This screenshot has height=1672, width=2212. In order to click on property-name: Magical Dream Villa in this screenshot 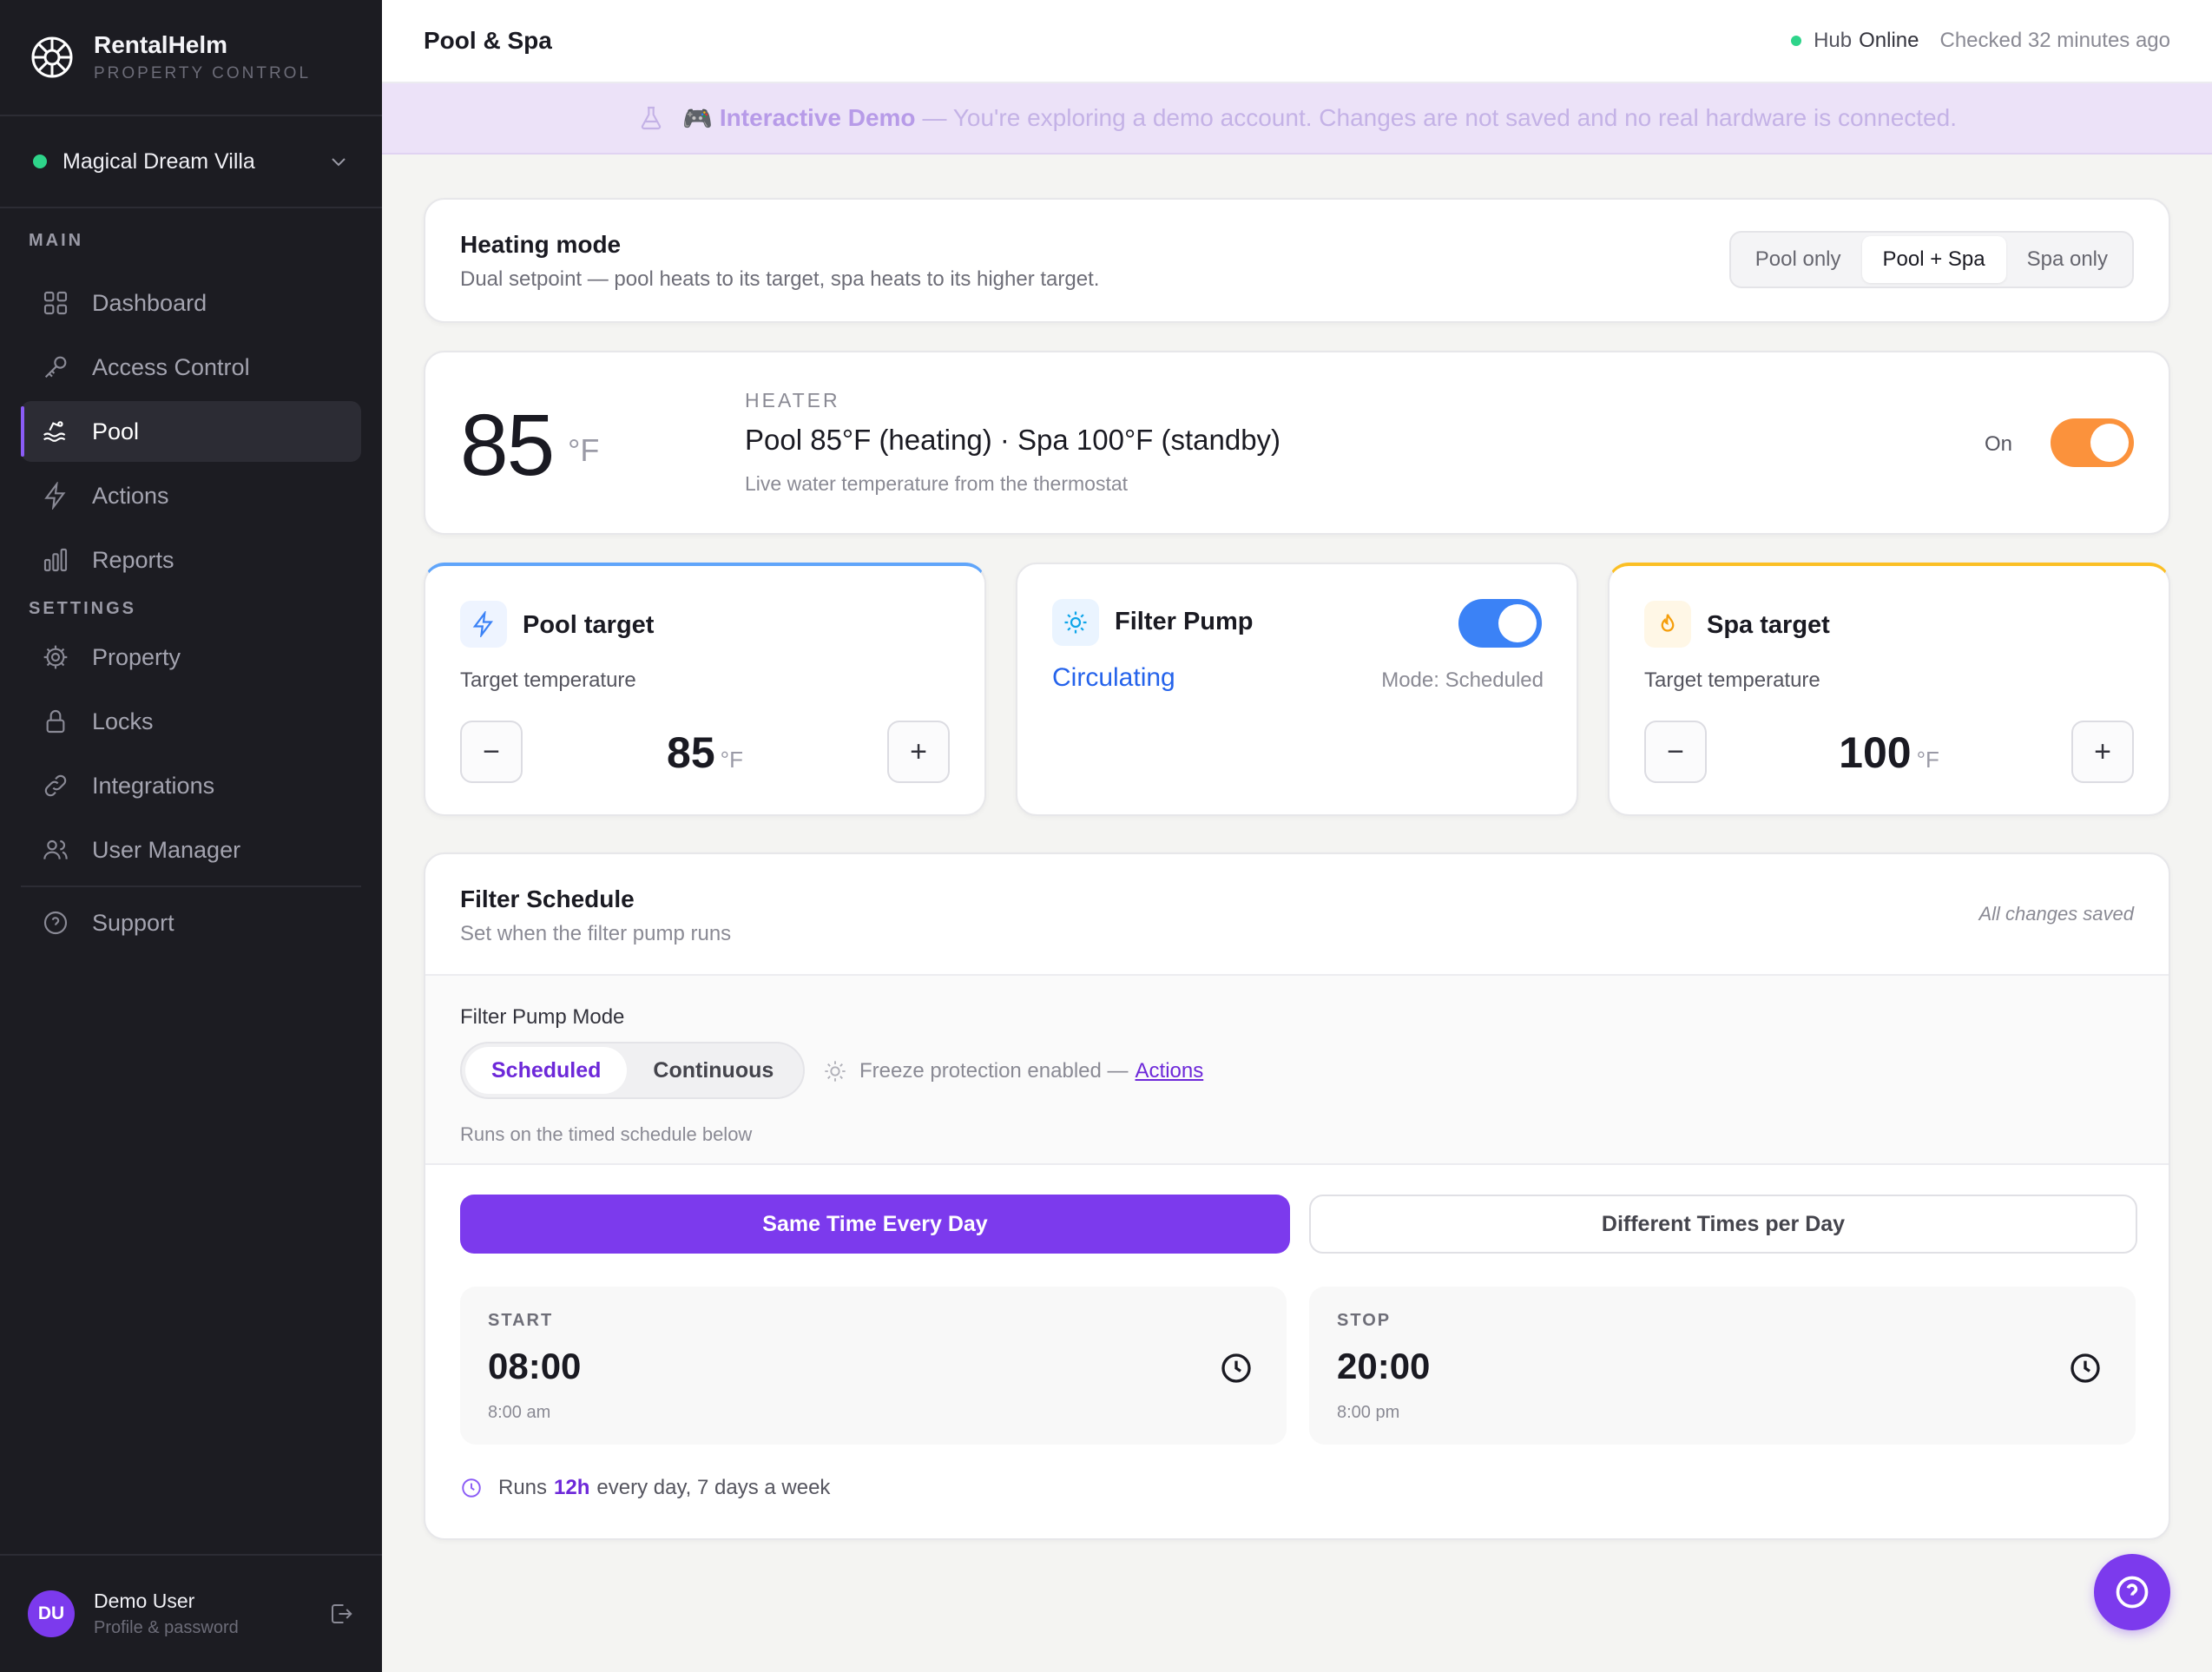, I will do `click(159, 161)`.